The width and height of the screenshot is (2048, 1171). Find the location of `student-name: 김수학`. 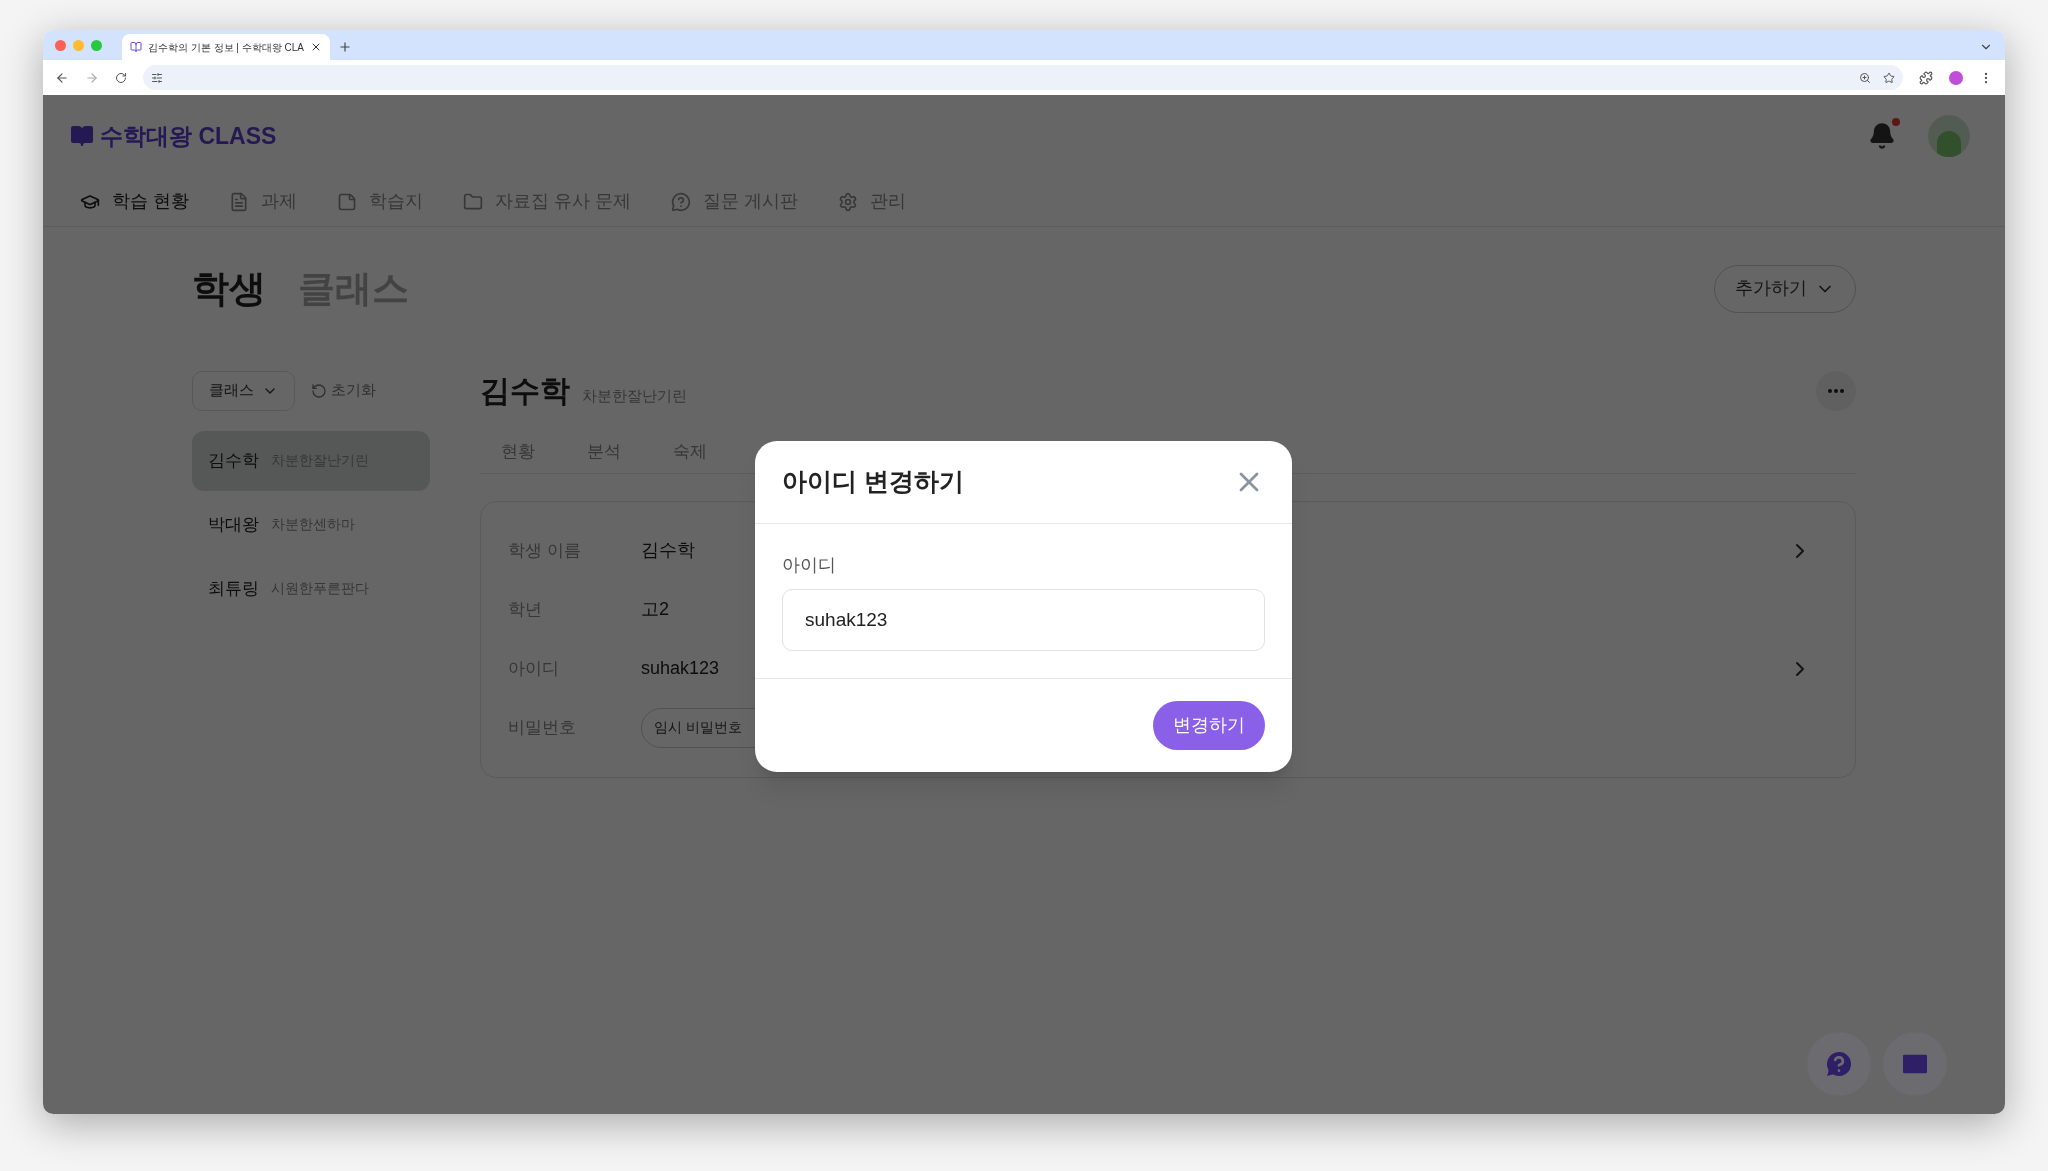

student-name: 김수학 is located at coordinates (233, 460).